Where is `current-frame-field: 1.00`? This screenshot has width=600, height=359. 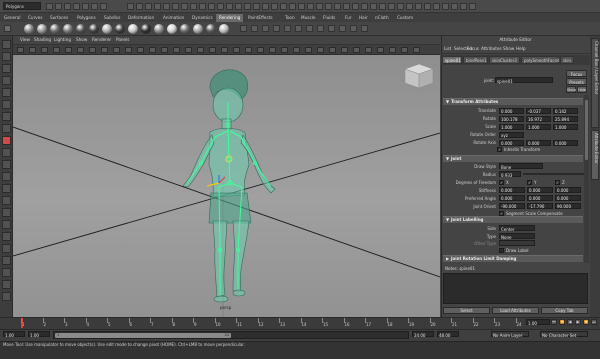
current-frame-field: 1.00 is located at coordinates (538, 322).